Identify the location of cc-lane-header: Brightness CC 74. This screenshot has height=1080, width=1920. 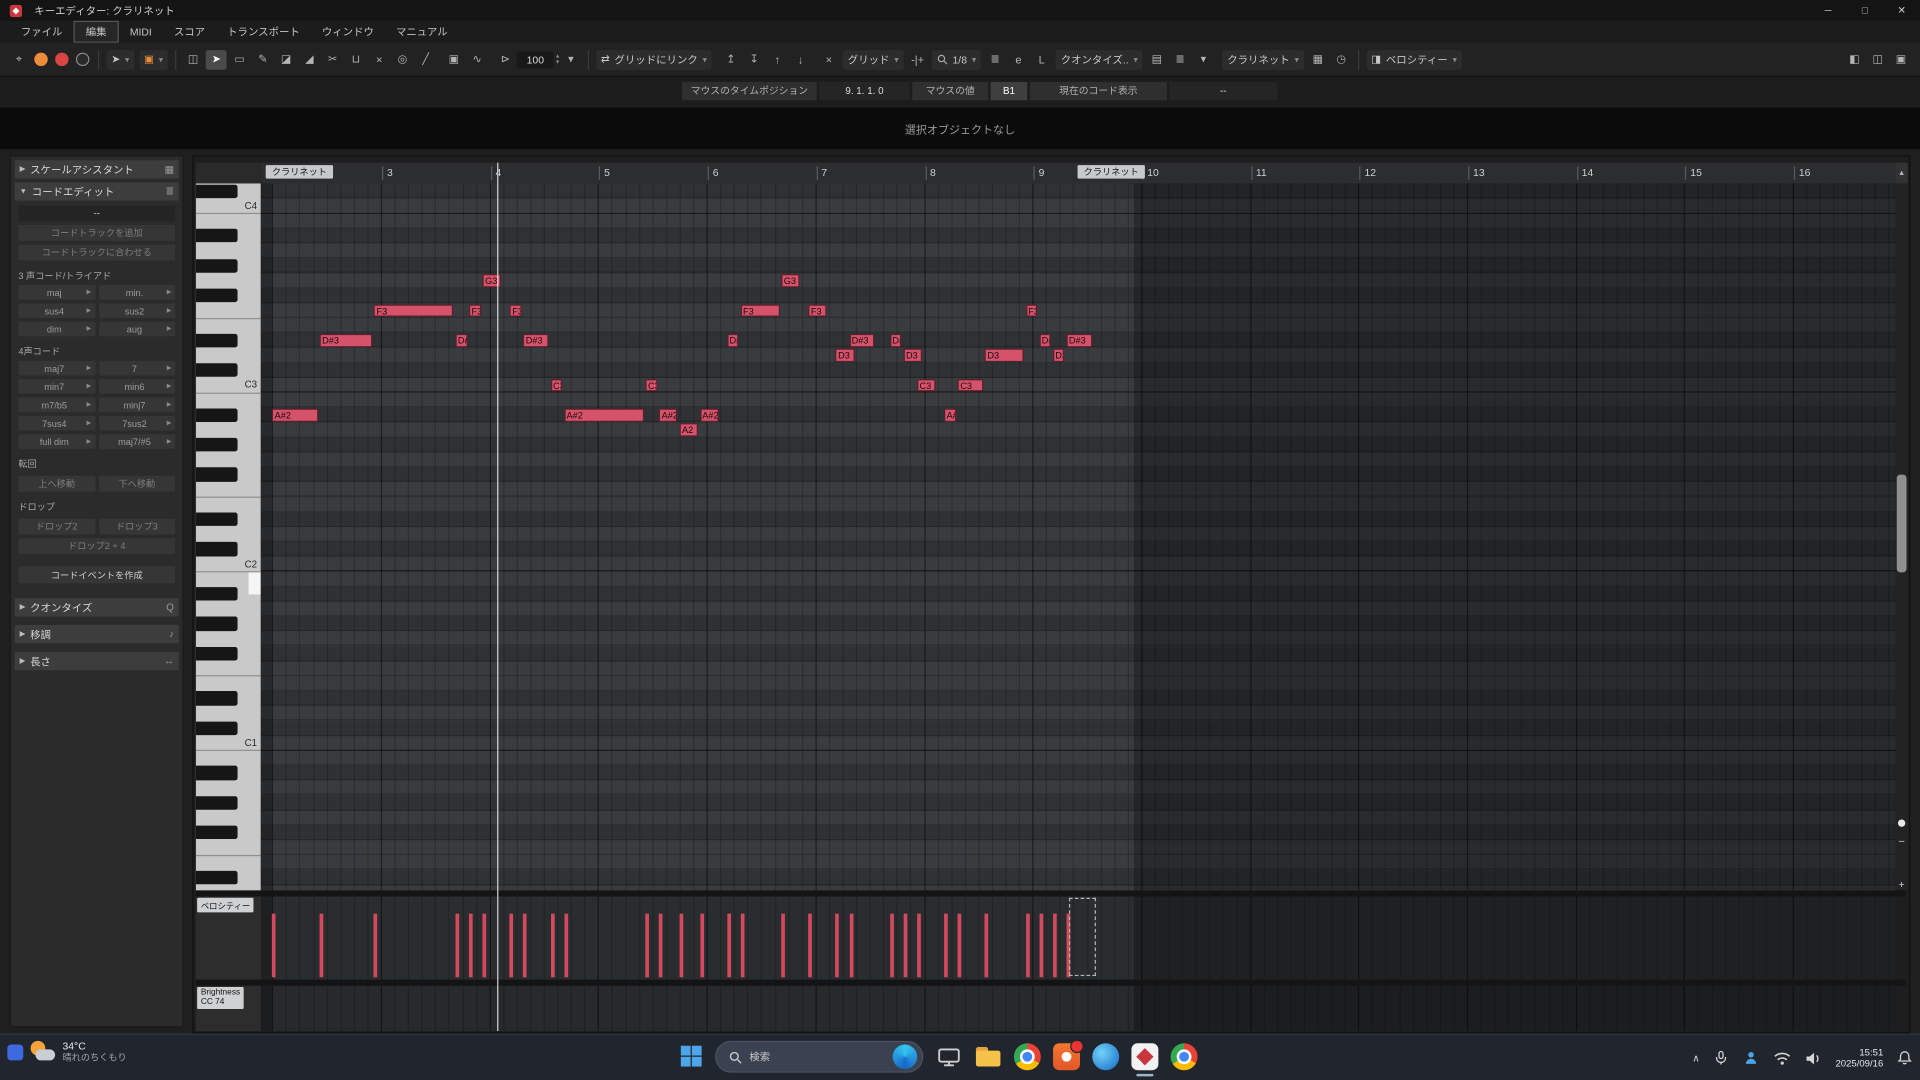
(228, 1008).